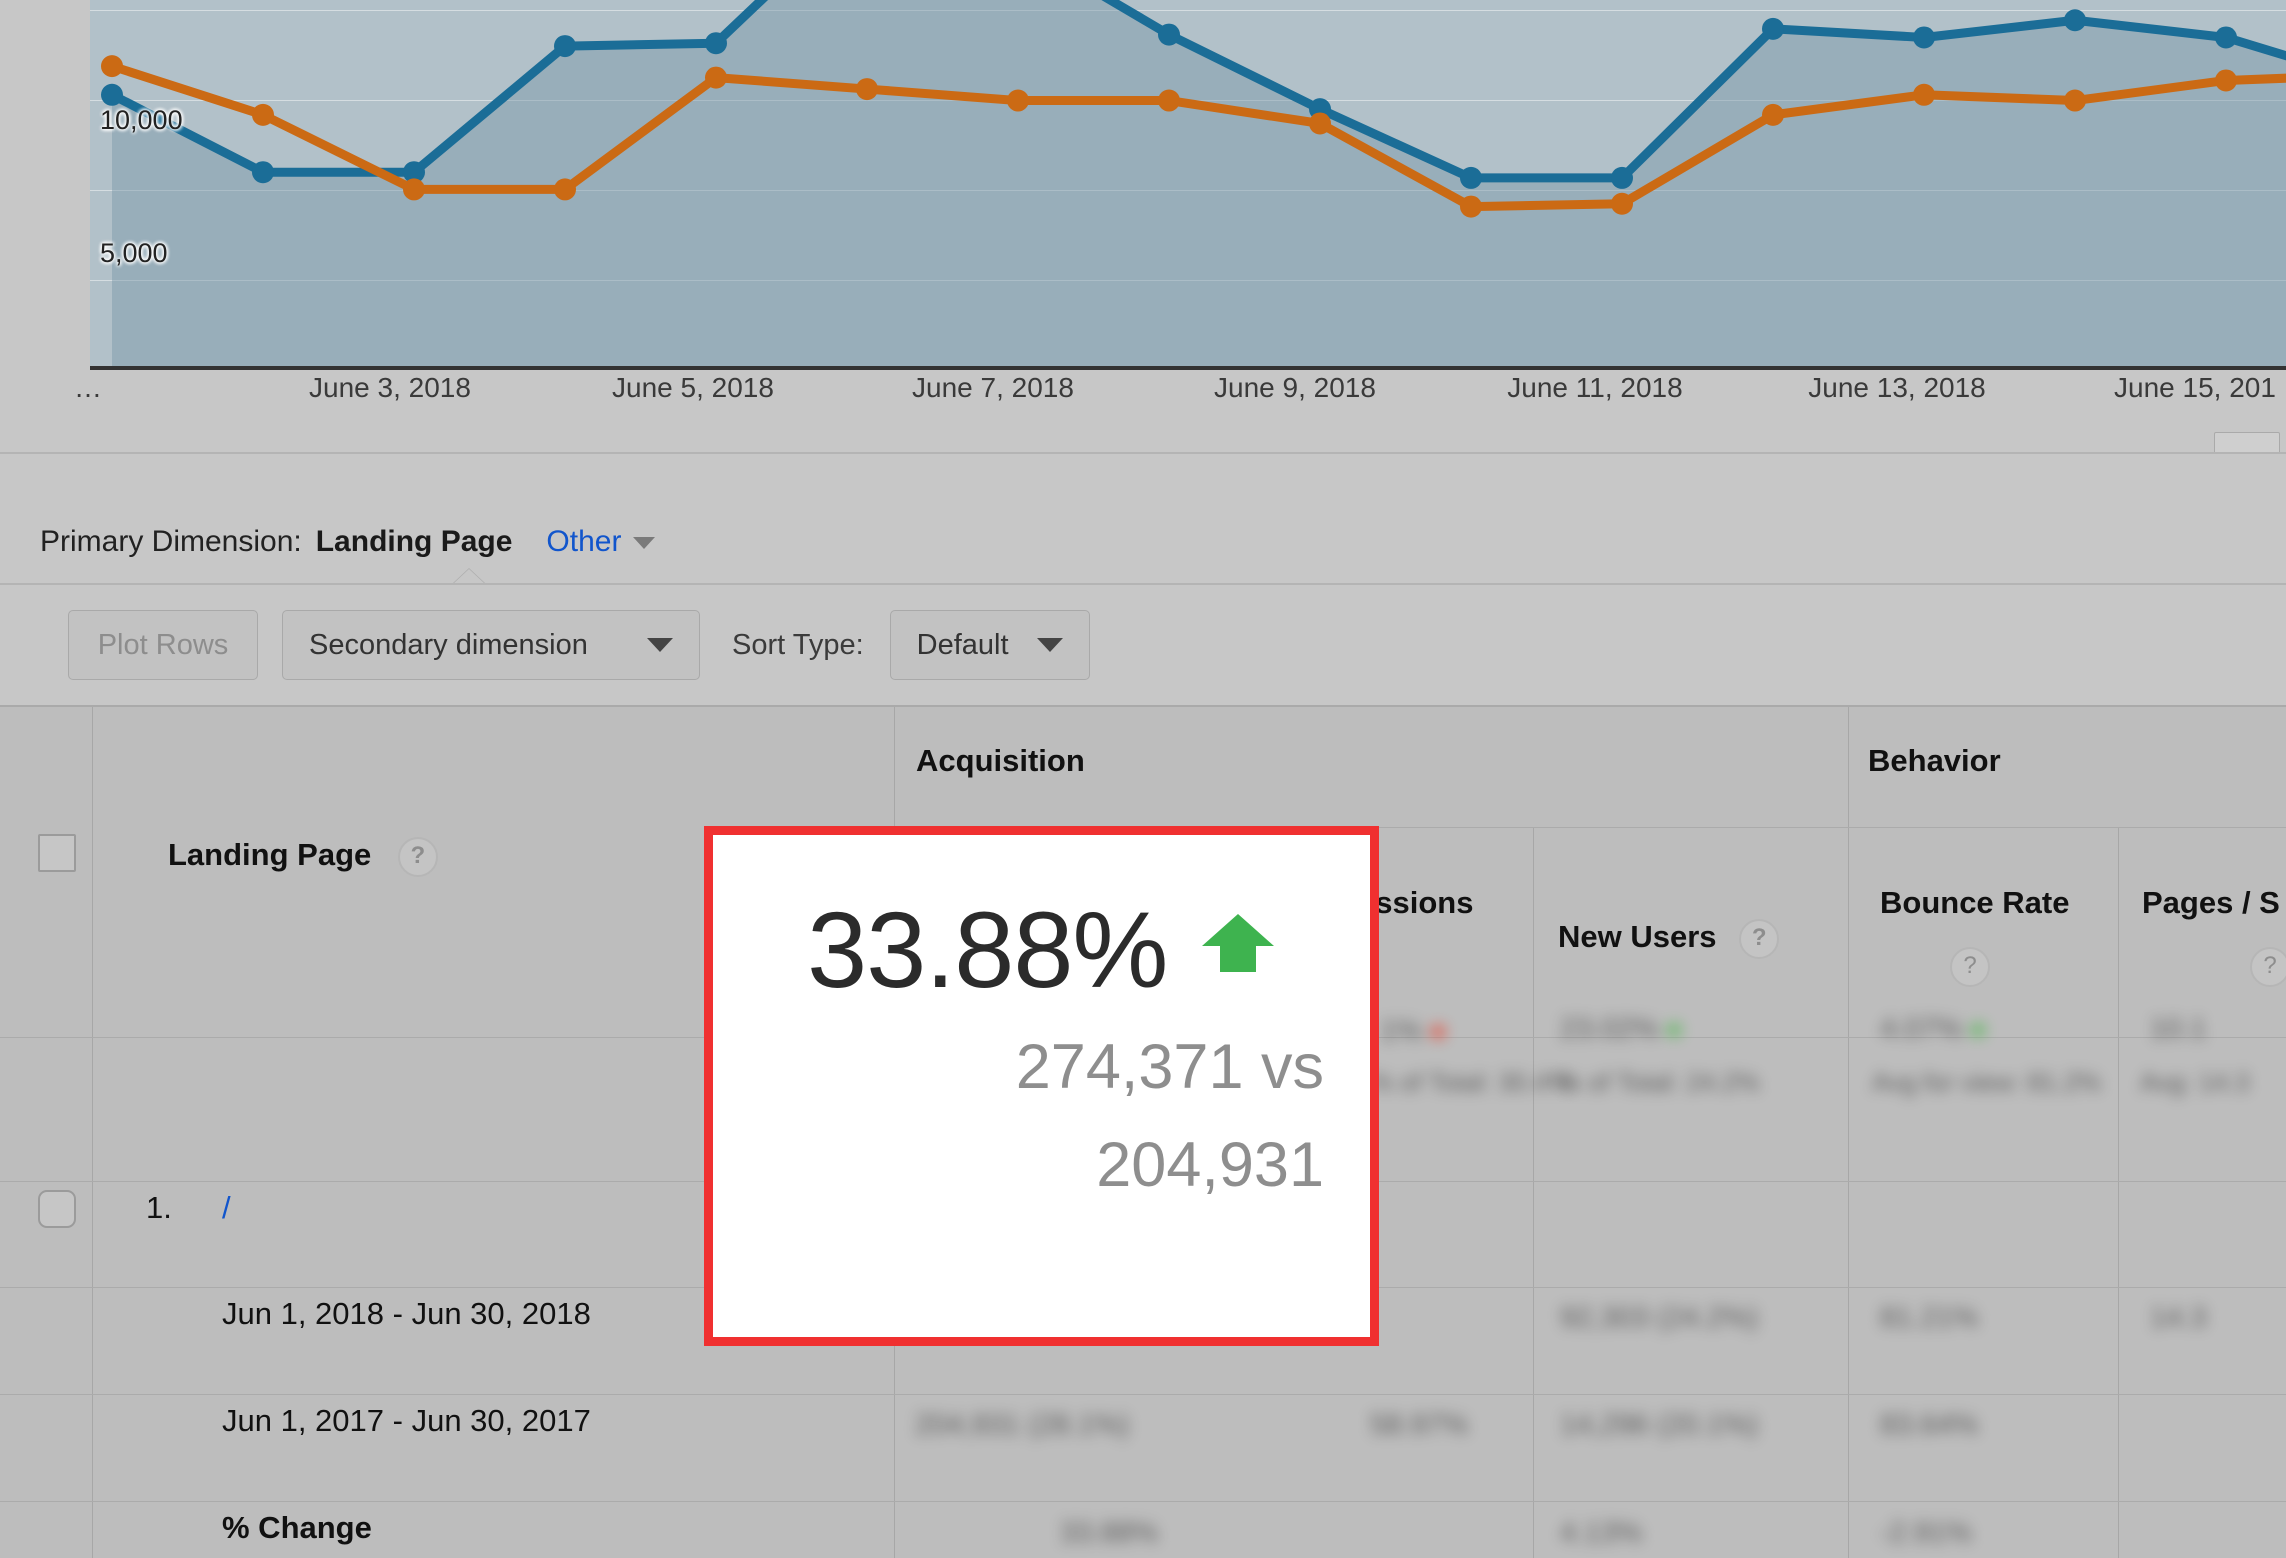 The image size is (2286, 1558). I want to click on highlight-callout: 33.88% 274,371 vs 204,931, so click(1041, 1086).